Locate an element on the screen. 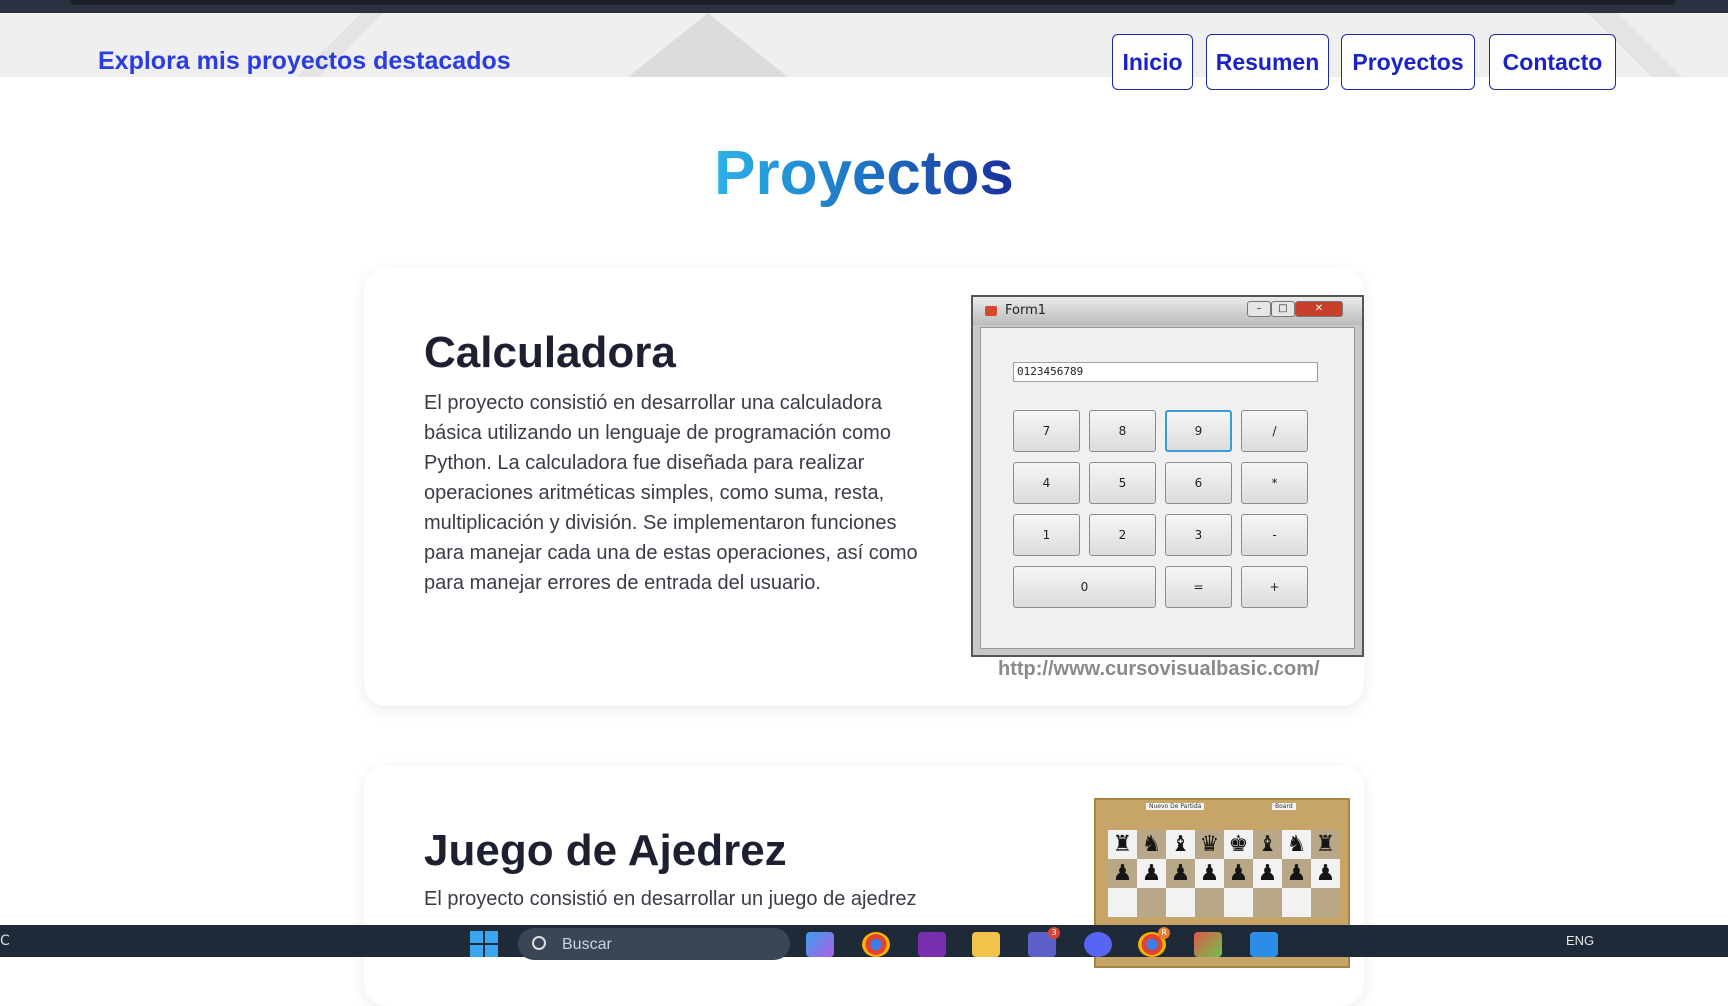 This screenshot has height=1006, width=1728. search-icon is located at coordinates (539, 943).